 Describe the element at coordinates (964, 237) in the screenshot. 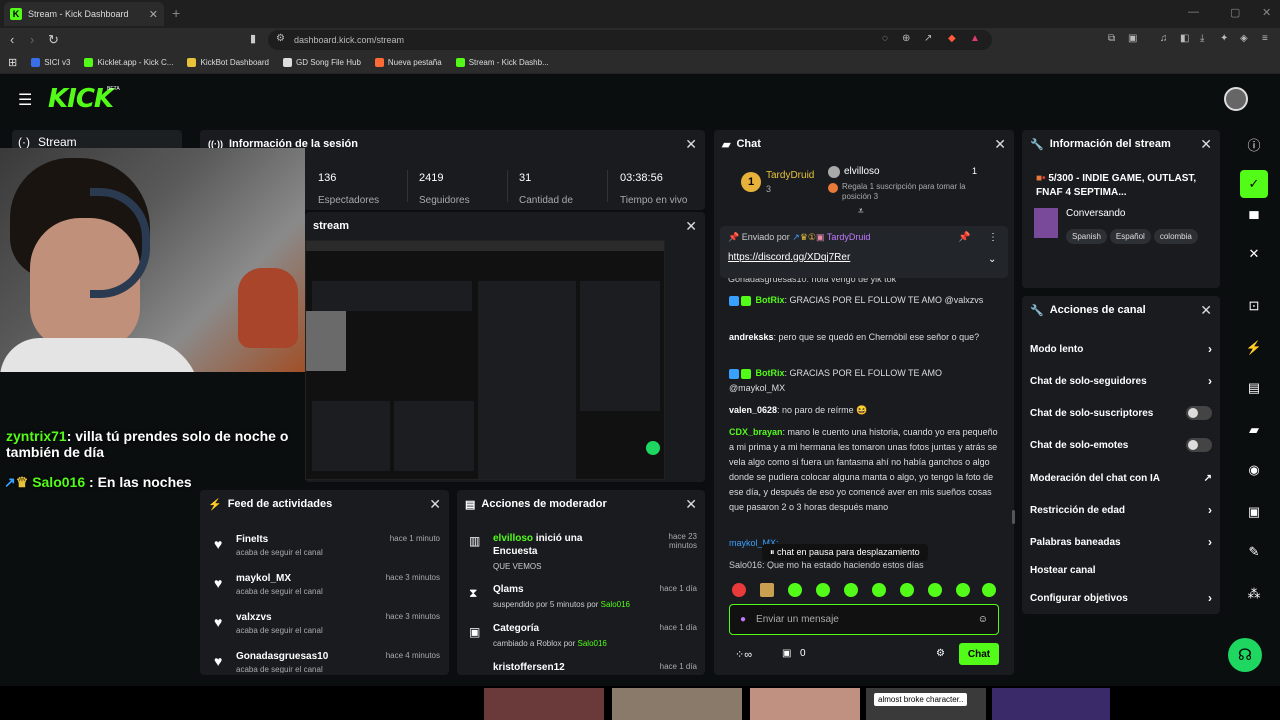

I see `unpin-icon: 📌` at that location.